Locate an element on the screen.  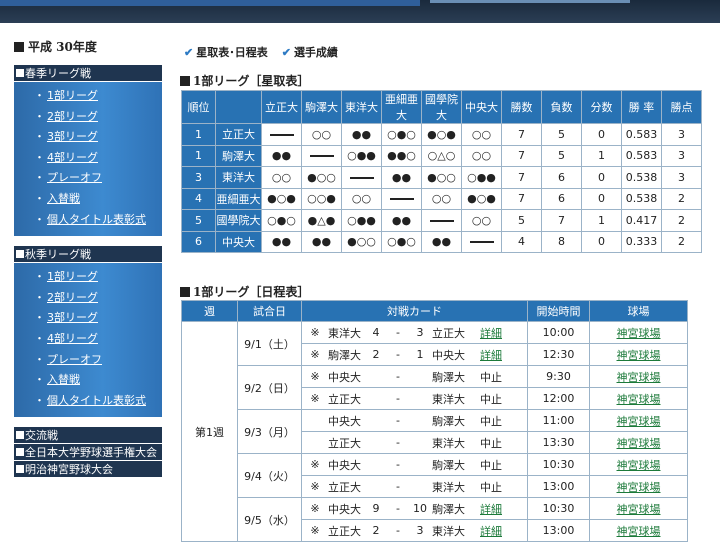
match-card: ※ 駒澤大 2 - 1 中央大 詳細 is located at coordinates (414, 355).